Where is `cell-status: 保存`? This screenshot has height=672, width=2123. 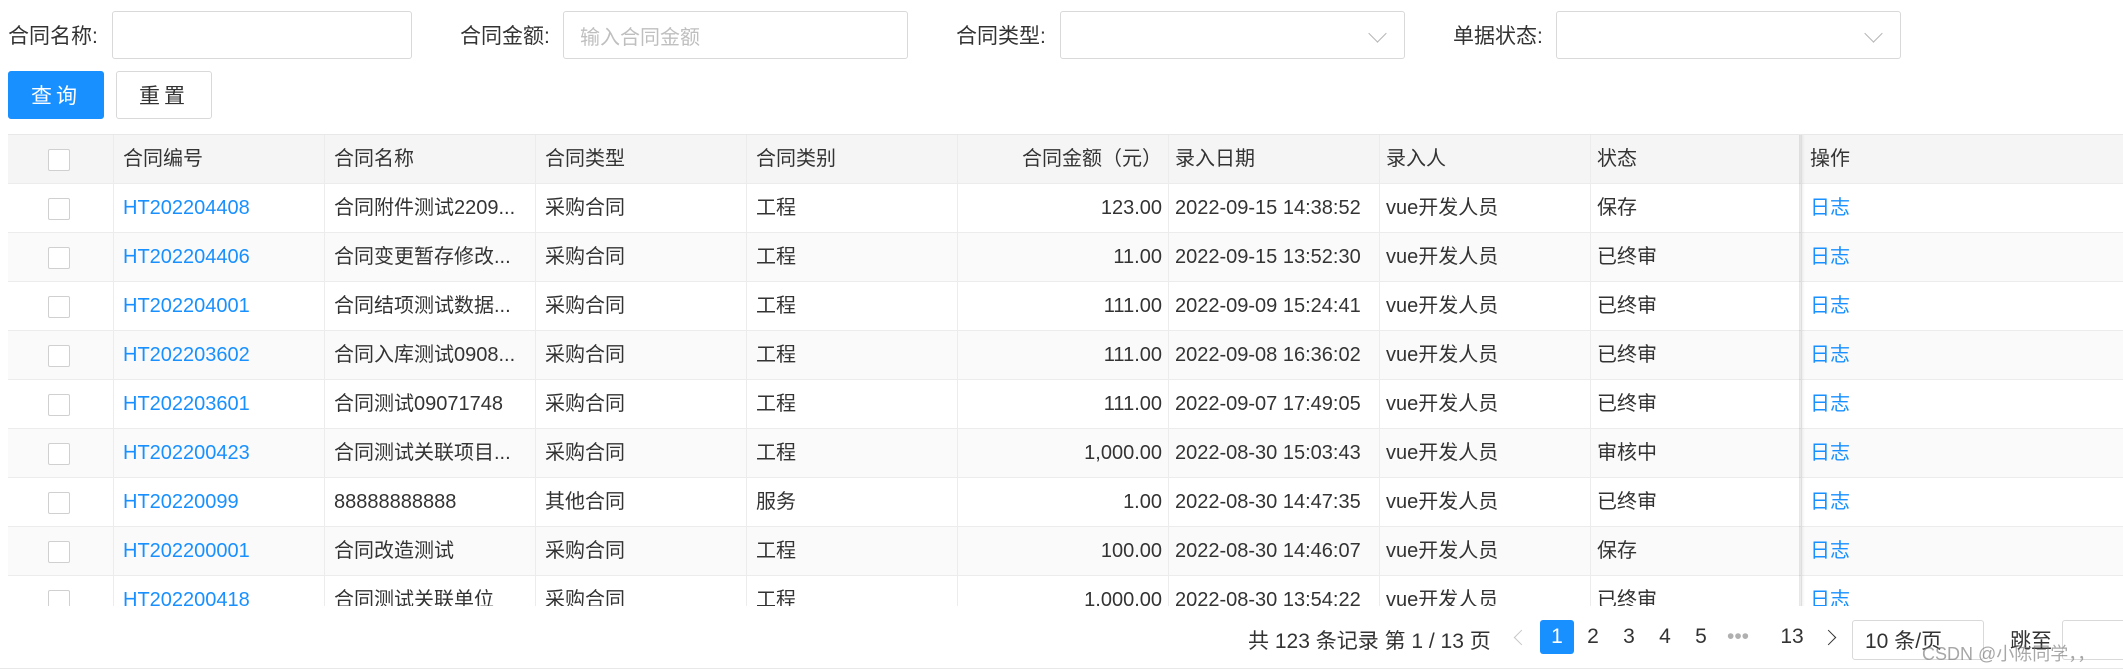 cell-status: 保存 is located at coordinates (1696, 551).